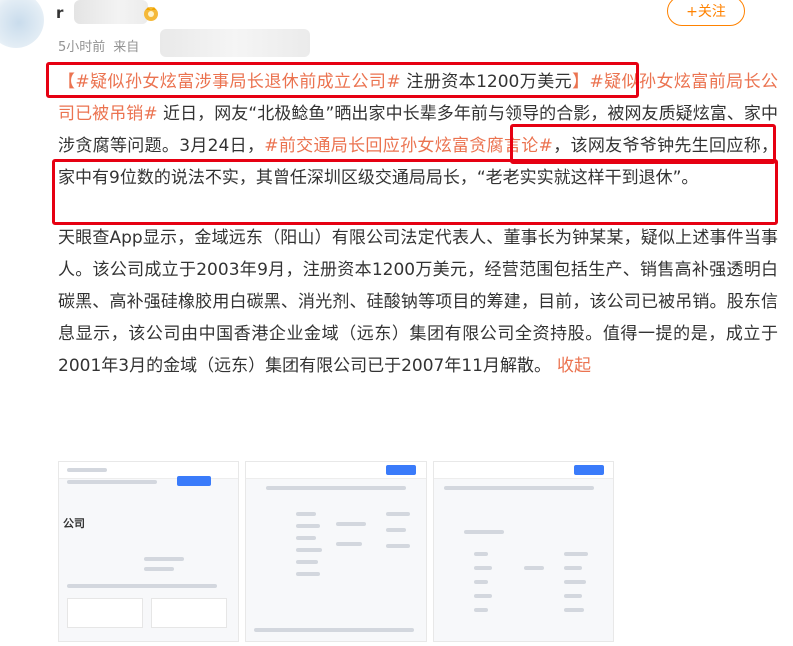 The width and height of the screenshot is (793, 646). Describe the element at coordinates (59, 13) in the screenshot. I see `username: r` at that location.